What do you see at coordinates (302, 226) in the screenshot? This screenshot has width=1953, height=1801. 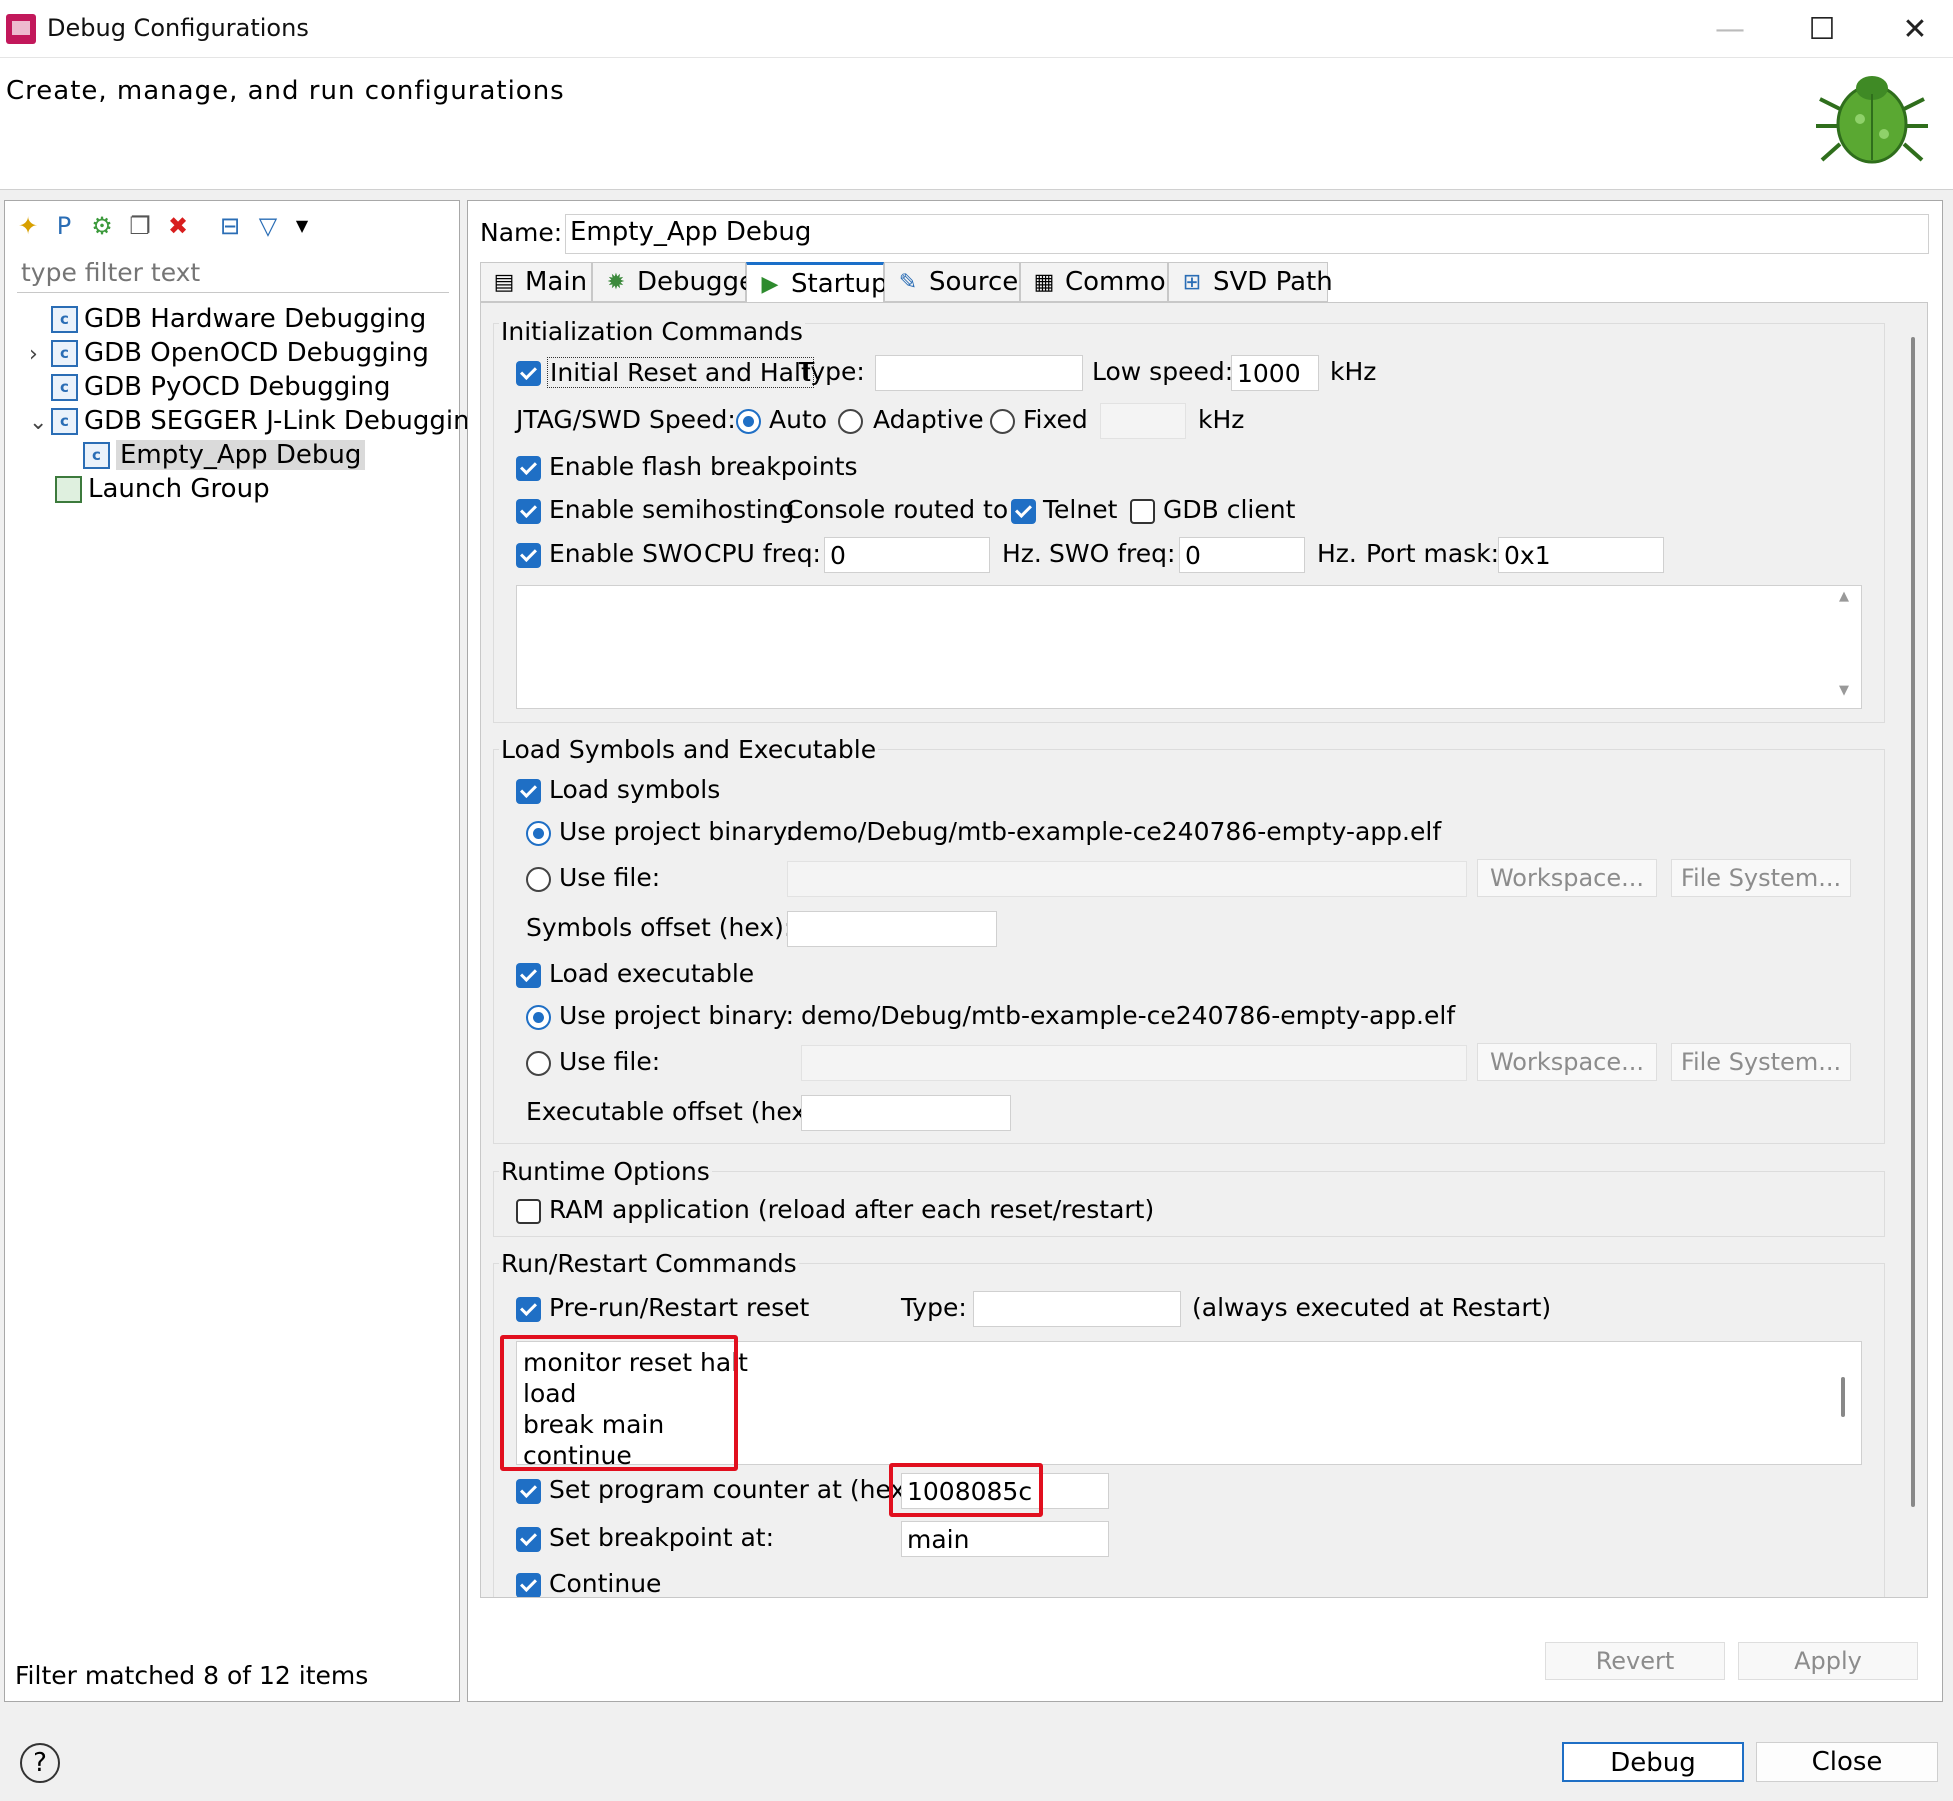 I see `view-menu-chevron-down-icon: ▼` at bounding box center [302, 226].